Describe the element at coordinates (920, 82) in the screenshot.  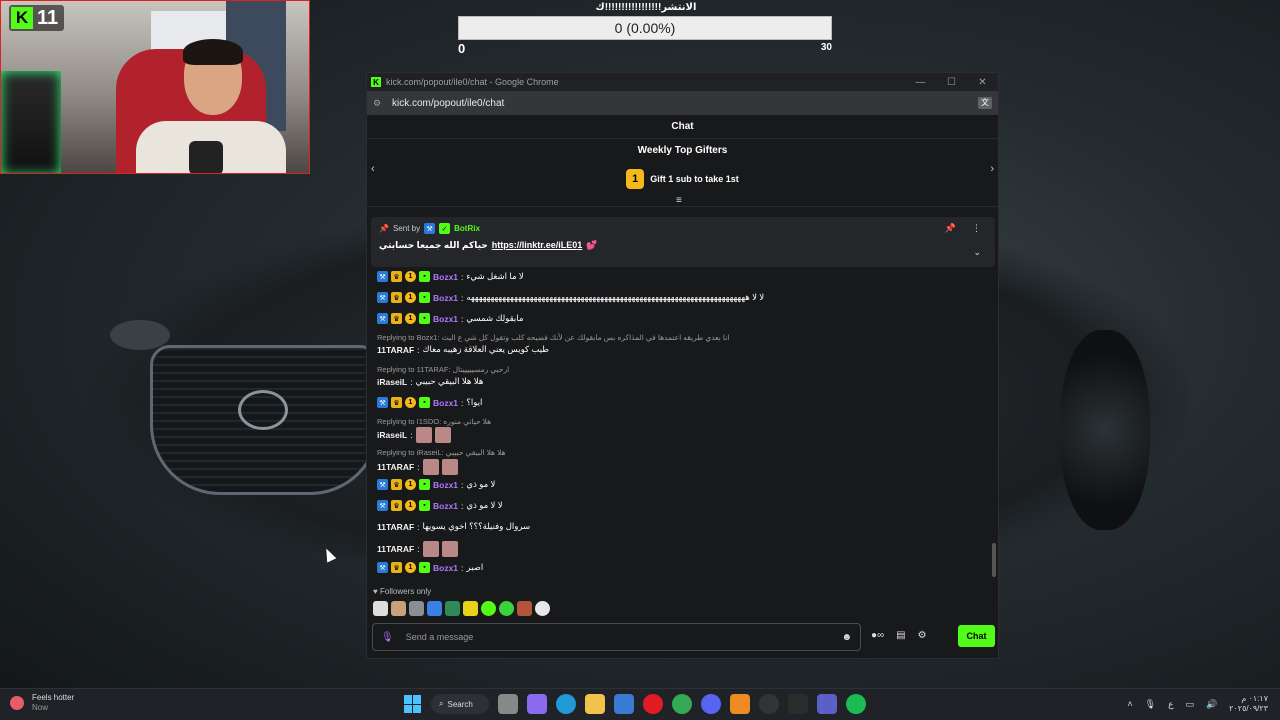
I see `minimize-button: —` at that location.